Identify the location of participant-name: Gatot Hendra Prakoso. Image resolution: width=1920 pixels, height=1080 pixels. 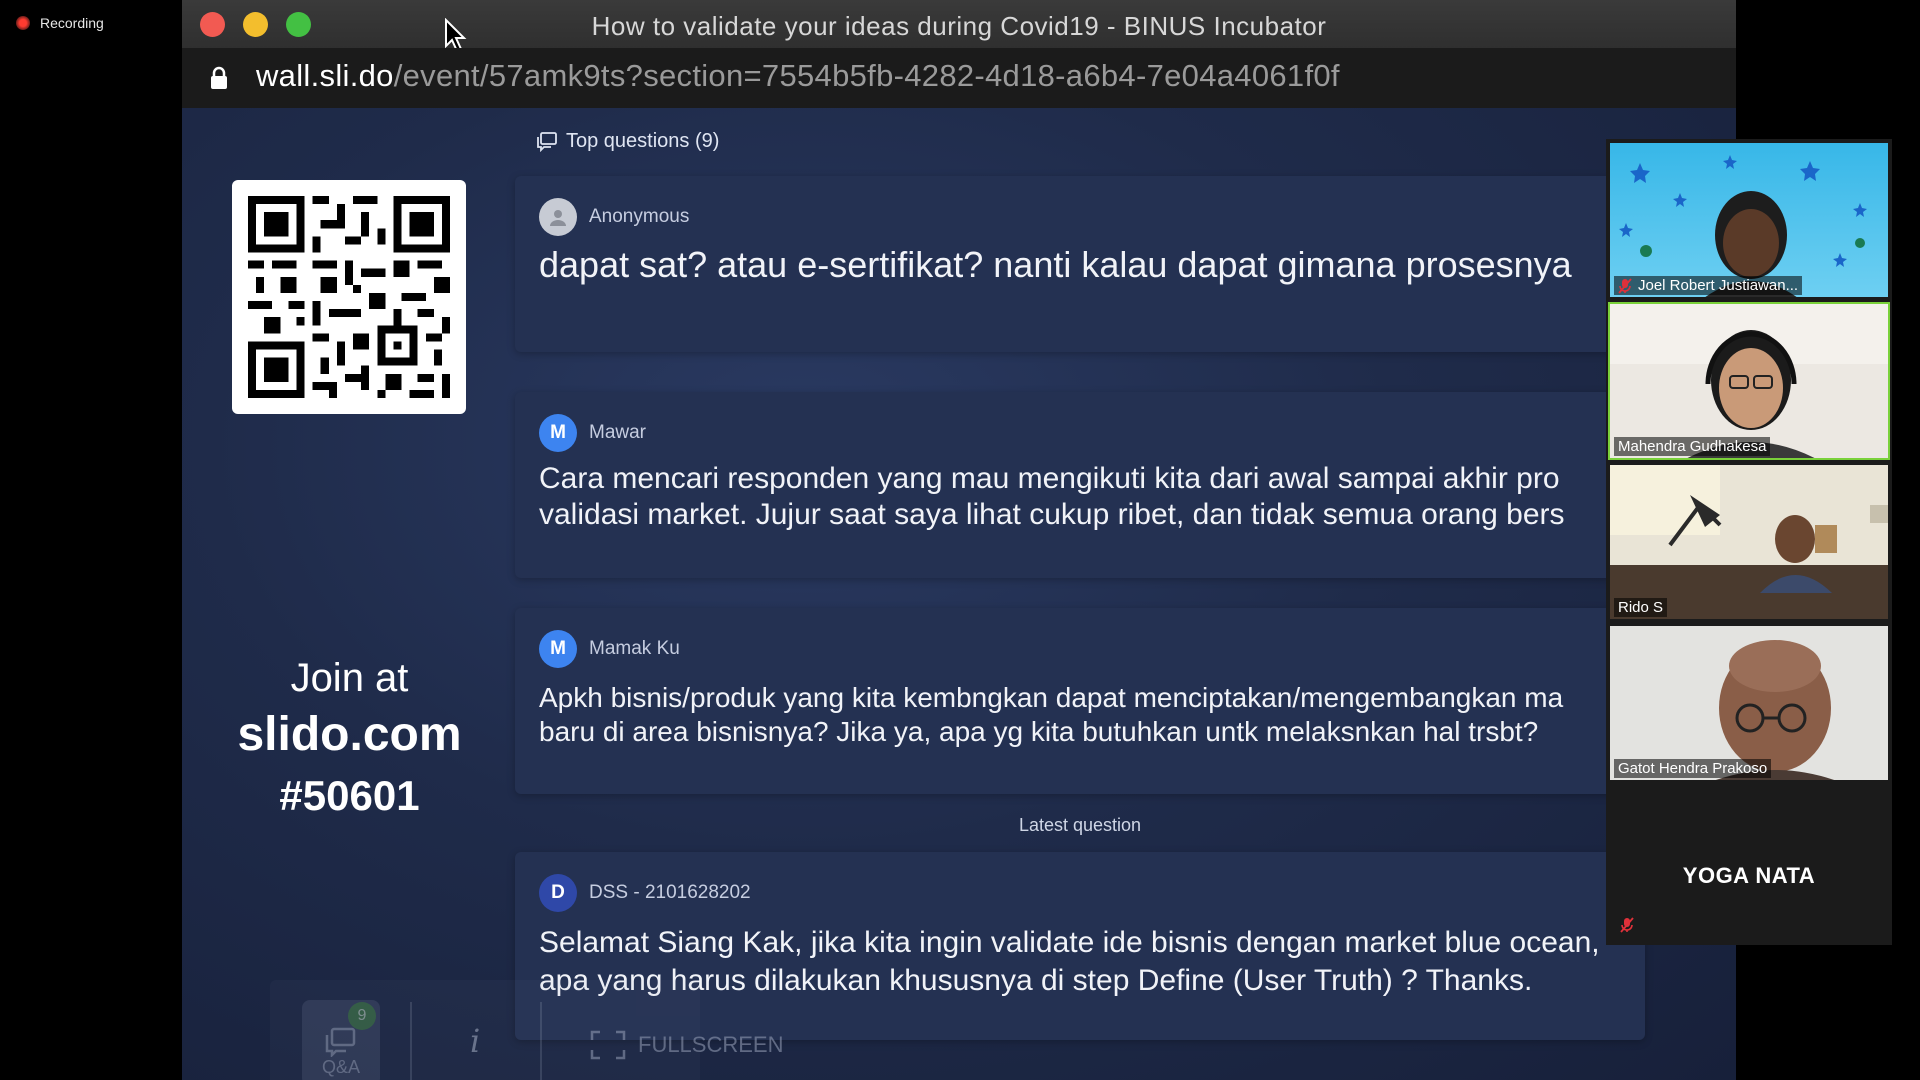
(1693, 768).